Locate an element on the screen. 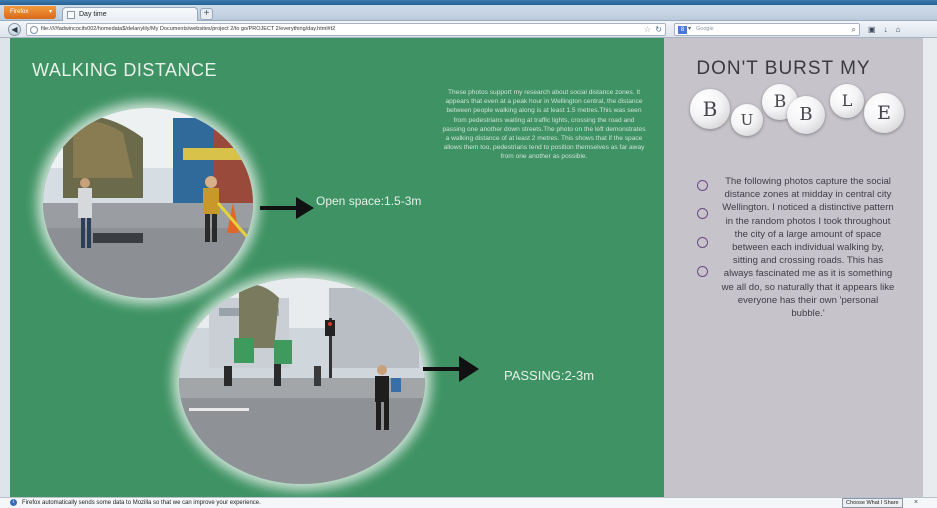  bubble-letter: E is located at coordinates (884, 113).